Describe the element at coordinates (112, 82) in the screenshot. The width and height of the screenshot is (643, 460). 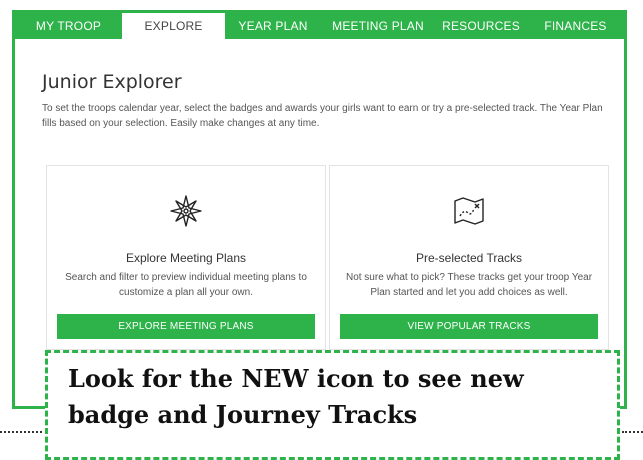
I see `page-title: Junior Explorer` at that location.